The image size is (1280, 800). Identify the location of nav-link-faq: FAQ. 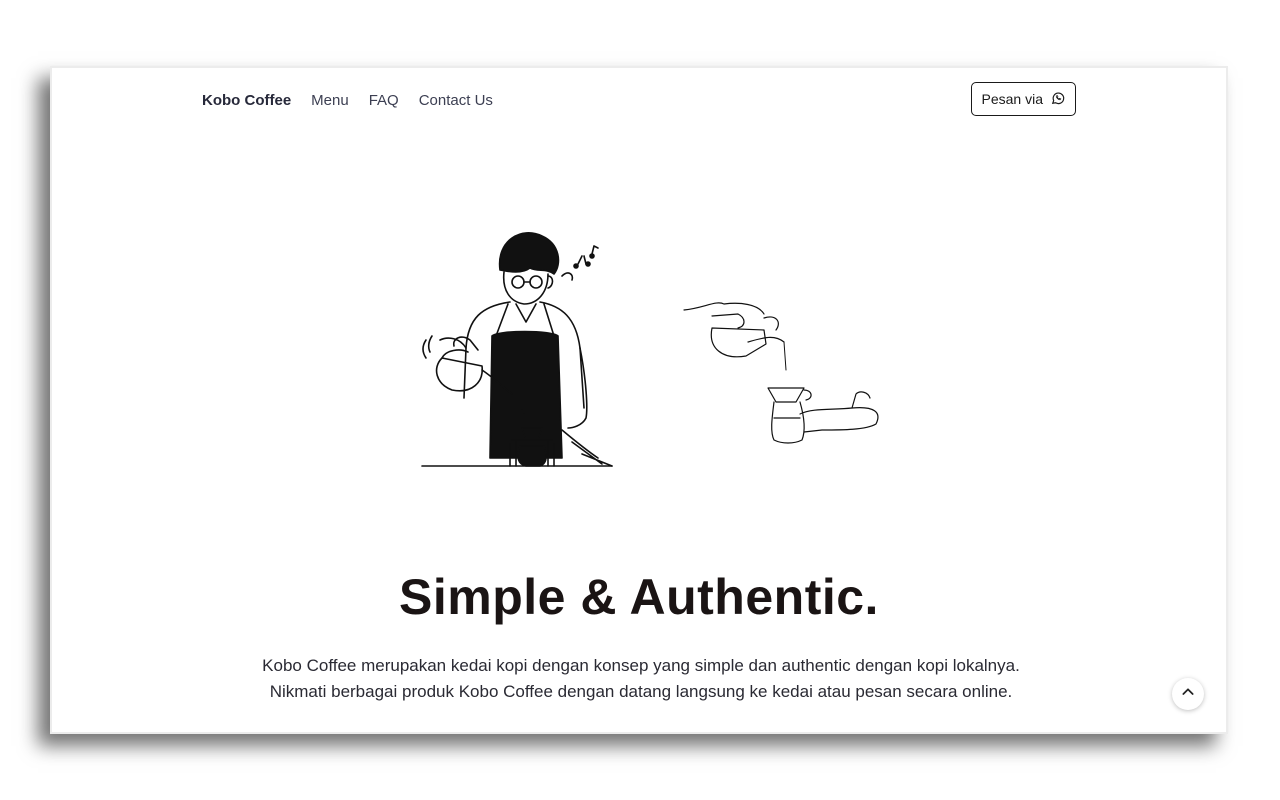
(384, 100).